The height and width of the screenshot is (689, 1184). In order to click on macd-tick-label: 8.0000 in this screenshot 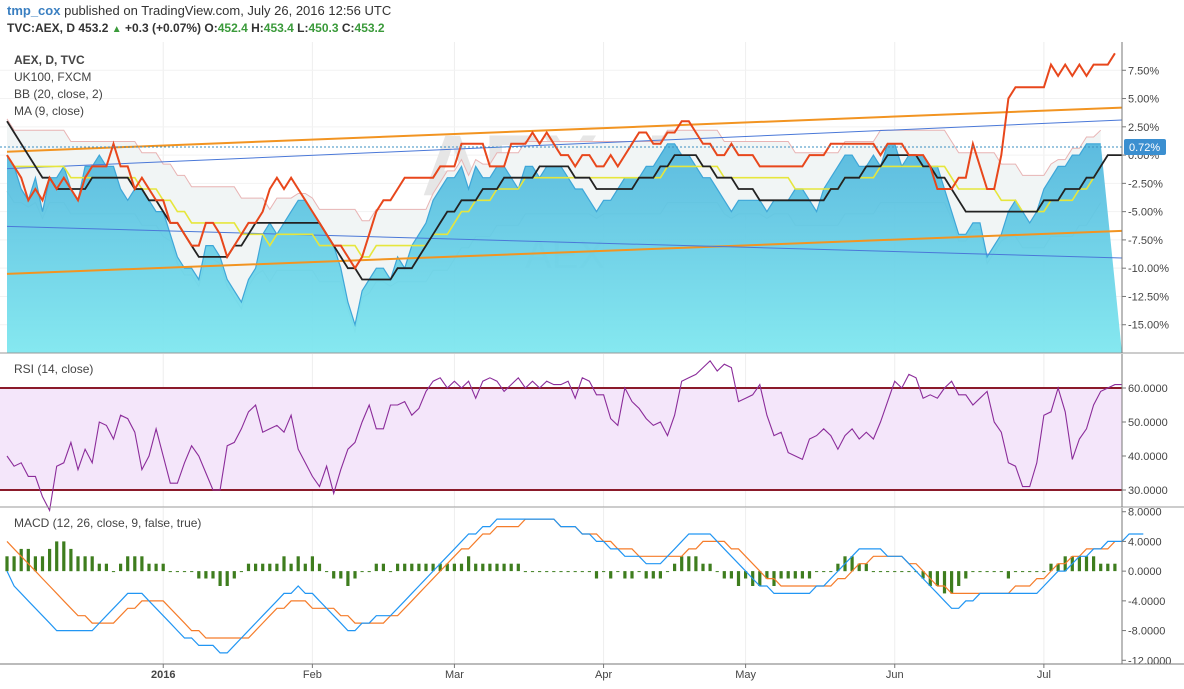, I will do `click(1145, 513)`.